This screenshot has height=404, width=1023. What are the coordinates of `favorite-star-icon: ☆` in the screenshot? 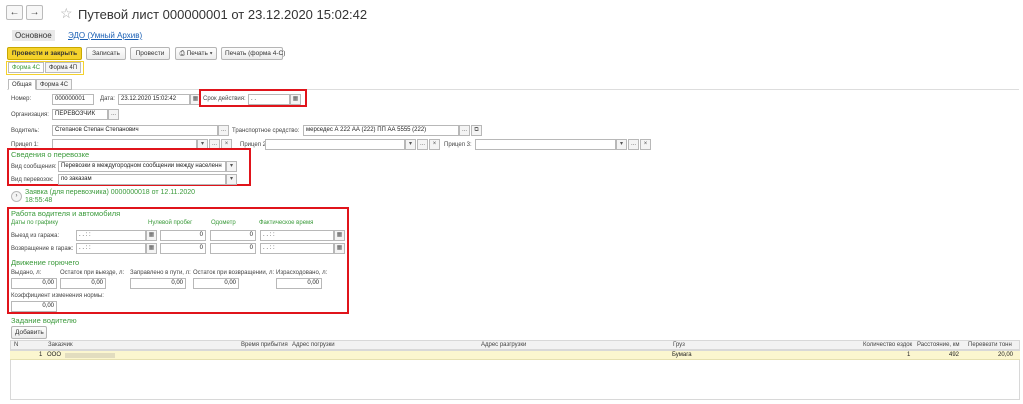 It's located at (66, 13).